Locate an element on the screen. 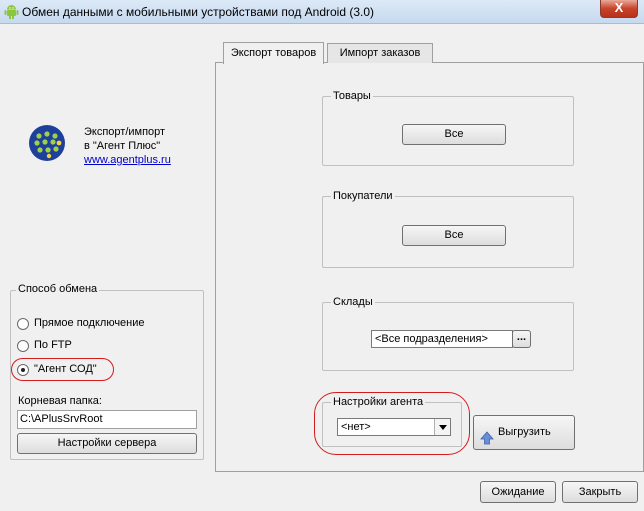 Image resolution: width=644 pixels, height=511 pixels. tab-import-orders: Импорт заказов is located at coordinates (380, 53).